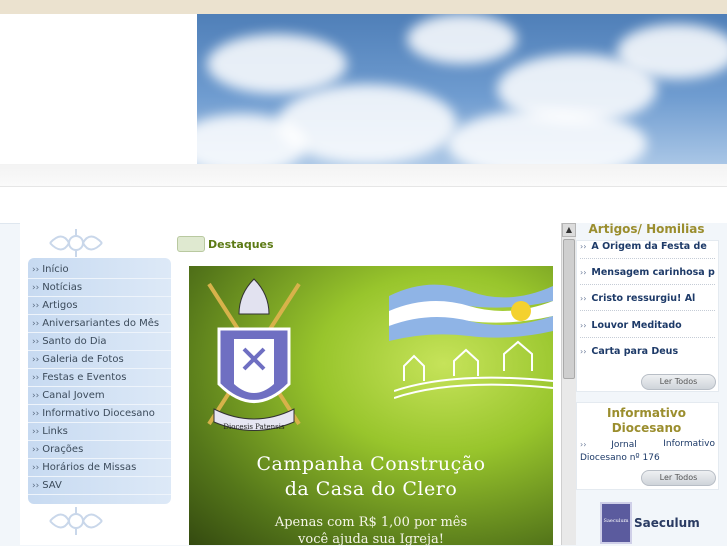  I want to click on menu-item-horarios: ›› Horários de Missas, so click(99, 468).